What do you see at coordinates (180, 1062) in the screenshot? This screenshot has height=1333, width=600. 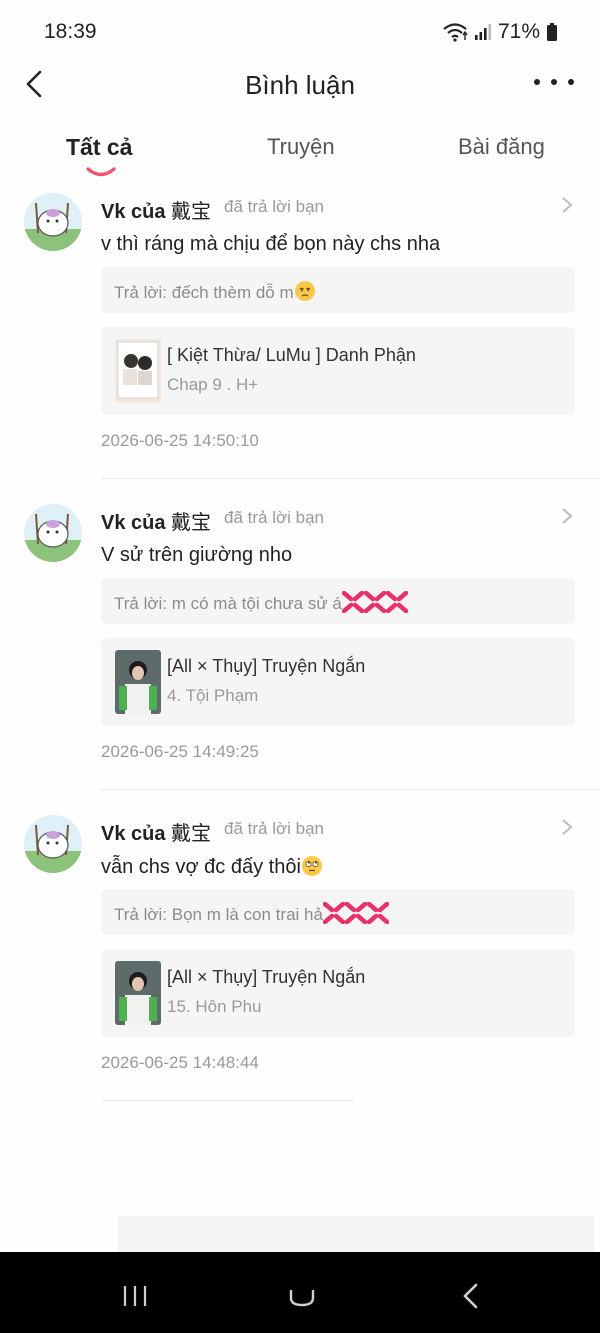 I see `comment-timestamp: 2026-06-25 14:48:44` at bounding box center [180, 1062].